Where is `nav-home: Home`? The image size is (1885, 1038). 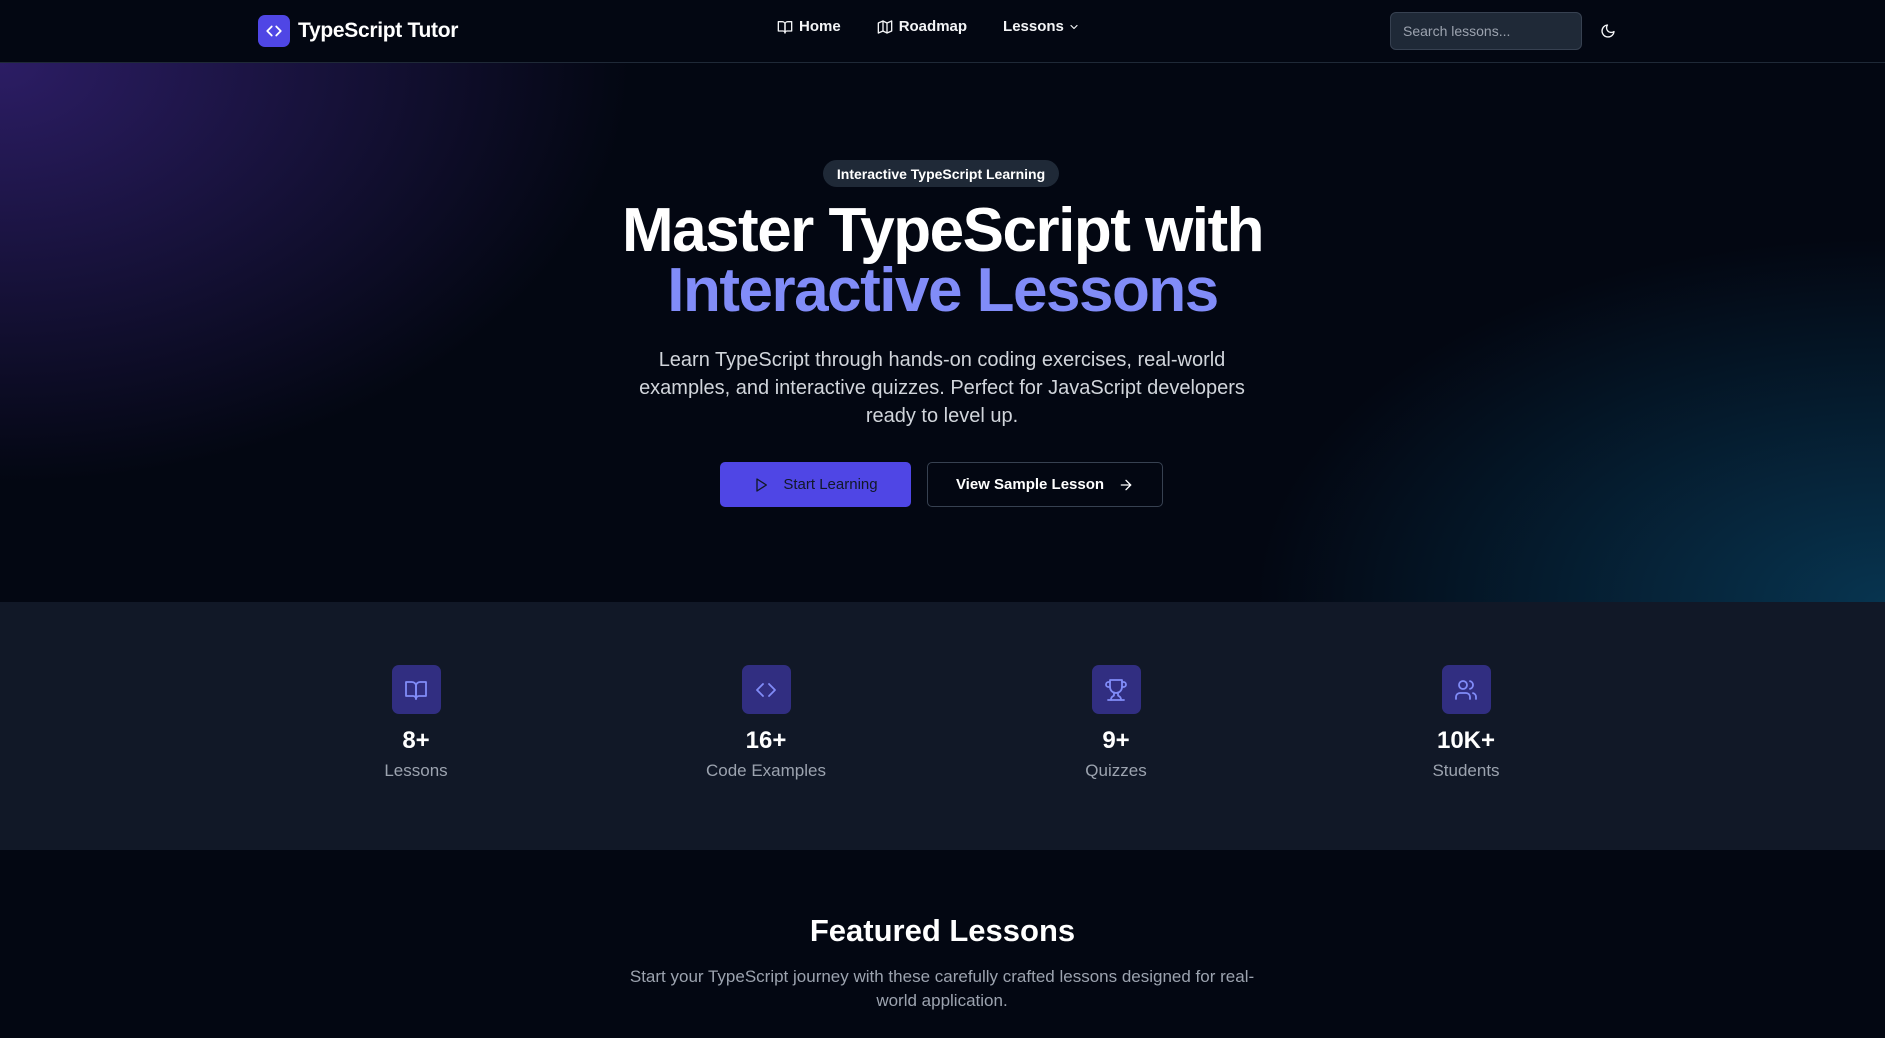 nav-home: Home is located at coordinates (809, 26).